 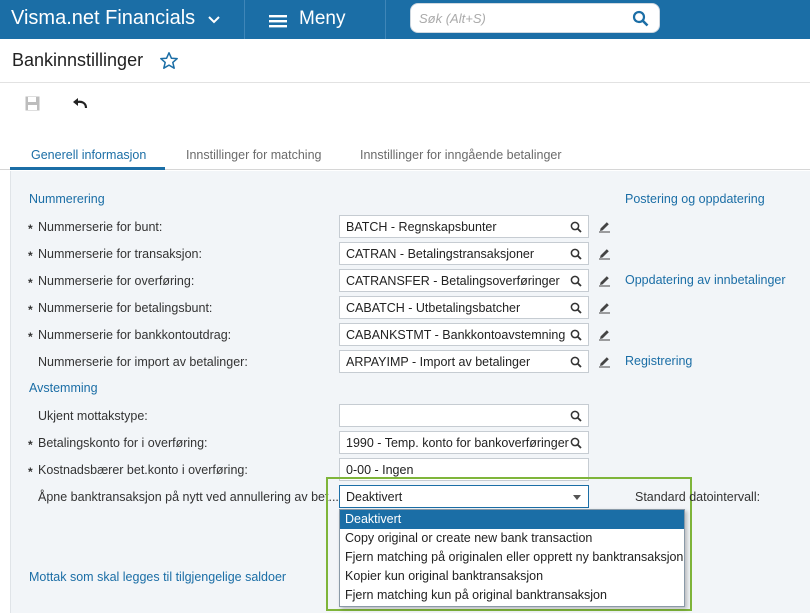 I want to click on select-value: Deaktivert, so click(x=374, y=497).